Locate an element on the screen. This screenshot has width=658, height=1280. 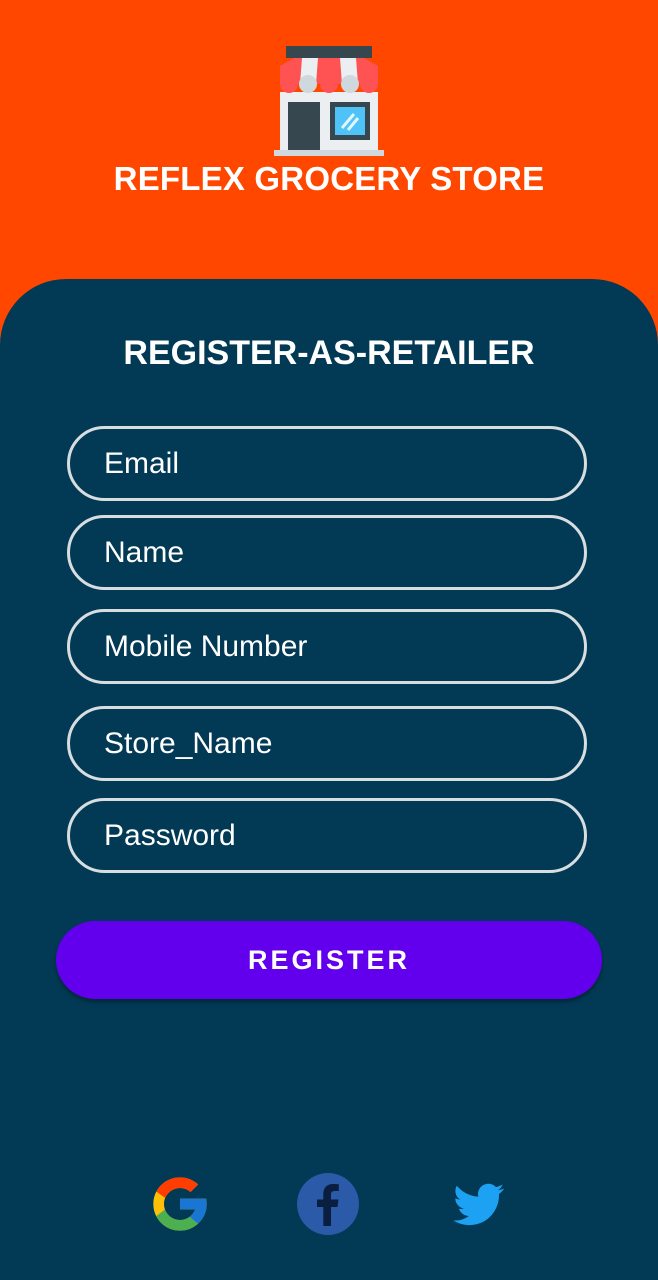
facebook-icon is located at coordinates (328, 1204).